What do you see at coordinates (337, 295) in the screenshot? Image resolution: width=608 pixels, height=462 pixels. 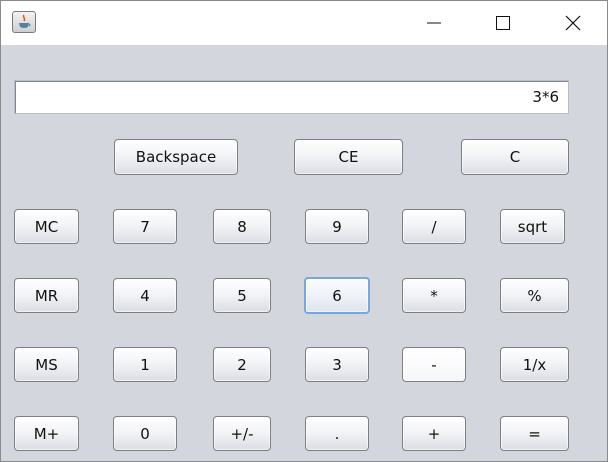 I see `key-6: 6` at bounding box center [337, 295].